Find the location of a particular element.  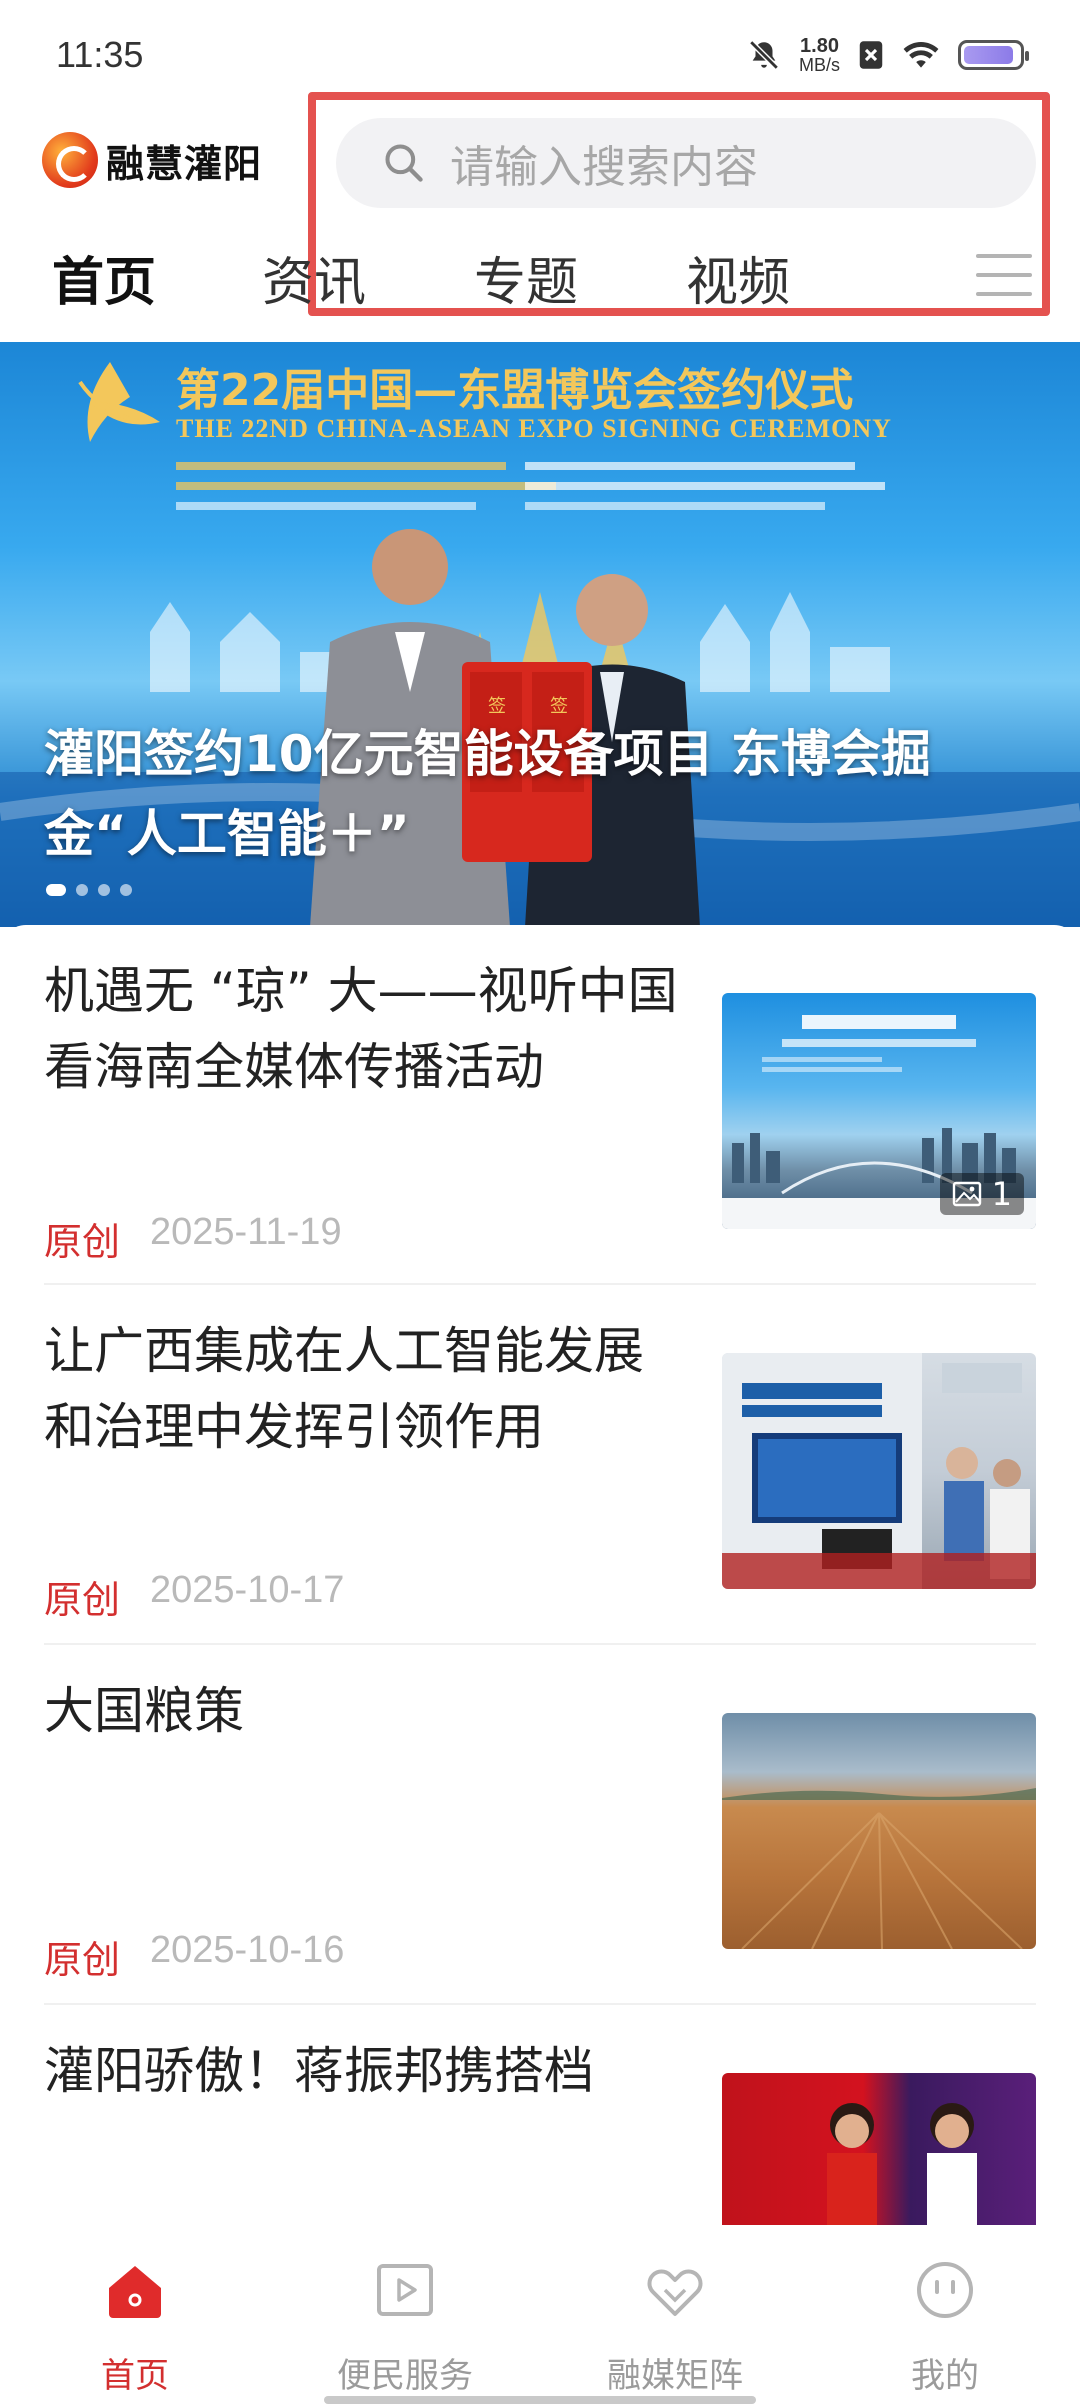

home-icon is located at coordinates (135, 2292).